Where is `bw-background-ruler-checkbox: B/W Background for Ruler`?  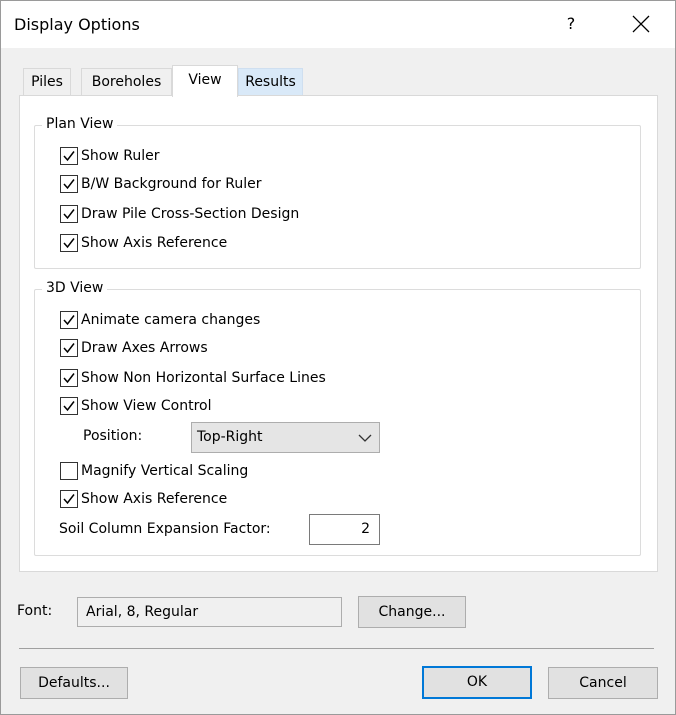 bw-background-ruler-checkbox: B/W Background for Ruler is located at coordinates (161, 184).